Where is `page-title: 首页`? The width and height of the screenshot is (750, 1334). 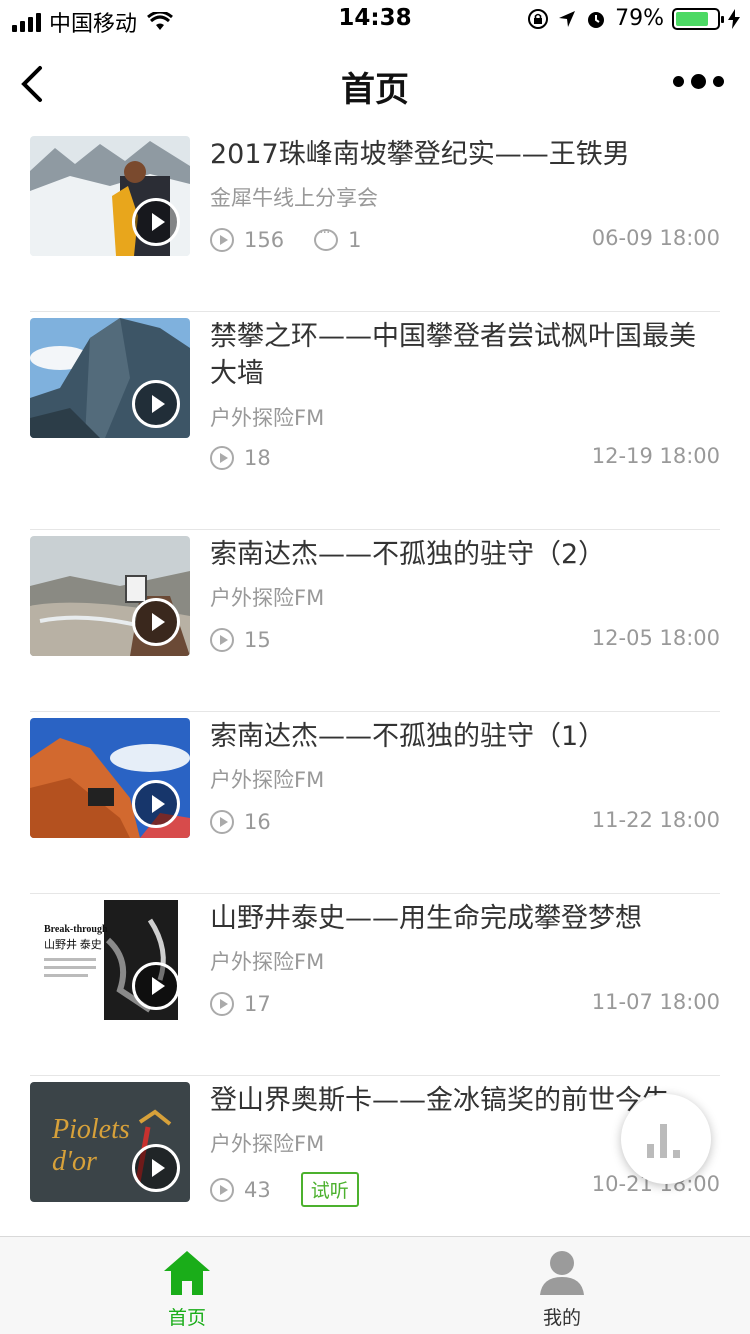
page-title: 首页 is located at coordinates (375, 90).